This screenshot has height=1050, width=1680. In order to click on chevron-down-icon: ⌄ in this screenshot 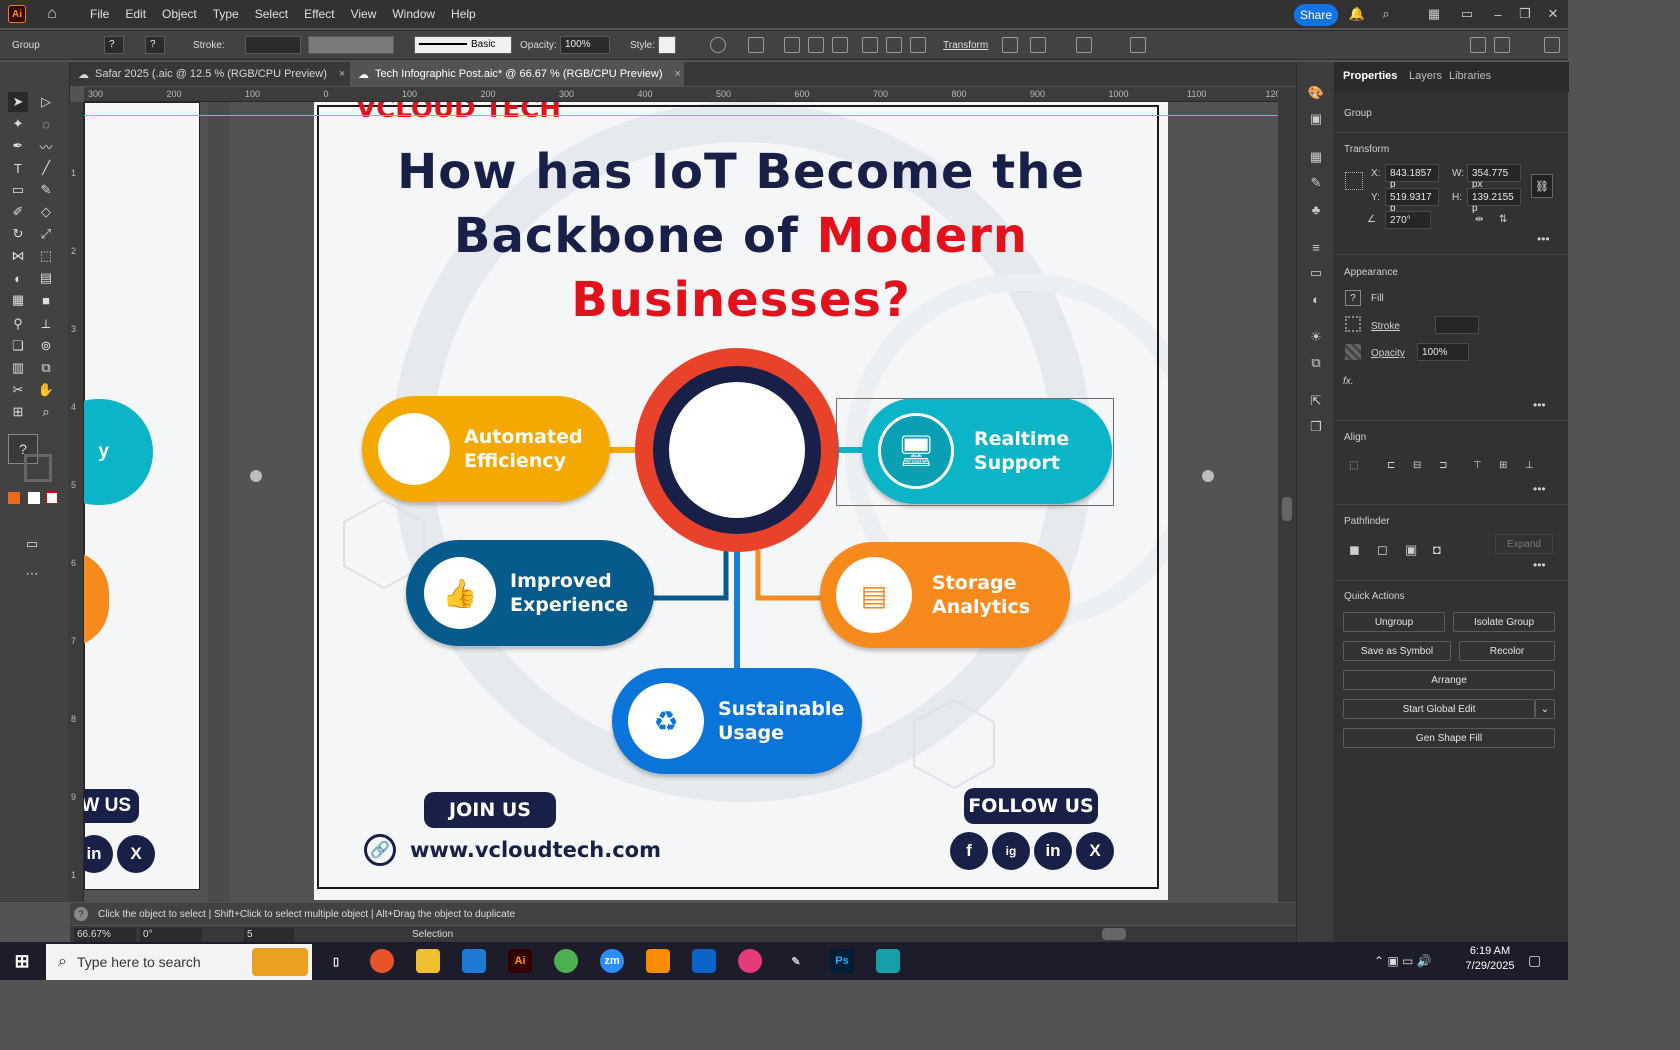, I will do `click(1545, 709)`.